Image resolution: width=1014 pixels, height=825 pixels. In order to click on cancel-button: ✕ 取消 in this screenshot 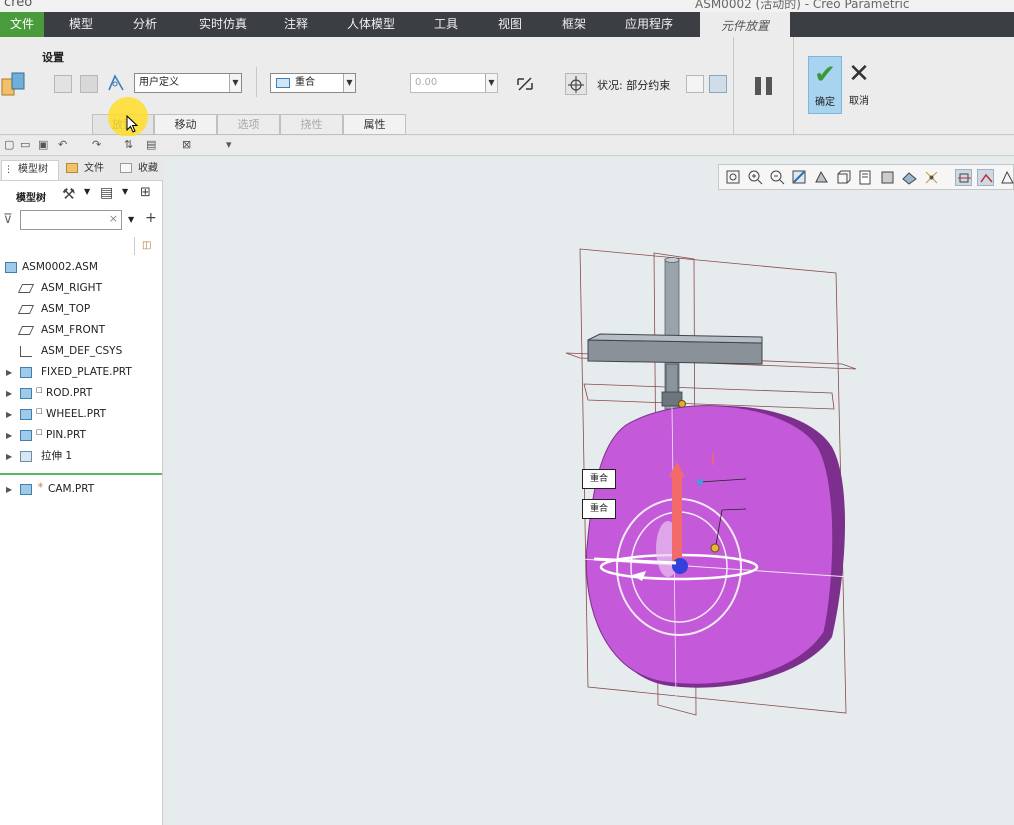, I will do `click(859, 85)`.